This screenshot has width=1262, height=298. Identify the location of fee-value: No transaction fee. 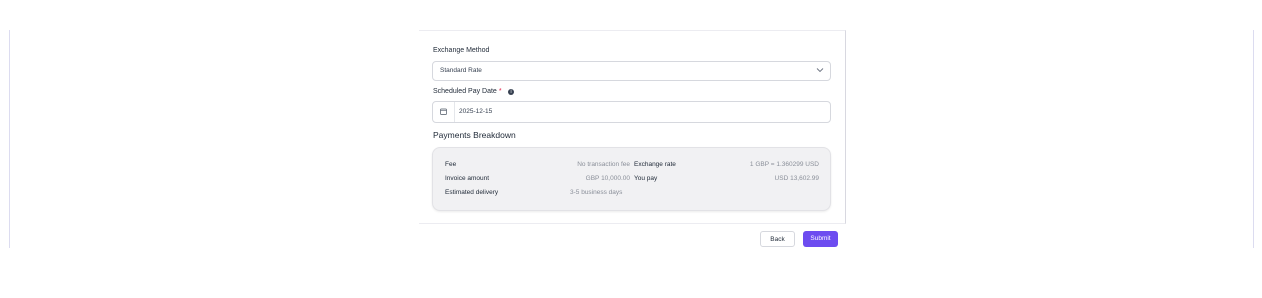
(603, 164).